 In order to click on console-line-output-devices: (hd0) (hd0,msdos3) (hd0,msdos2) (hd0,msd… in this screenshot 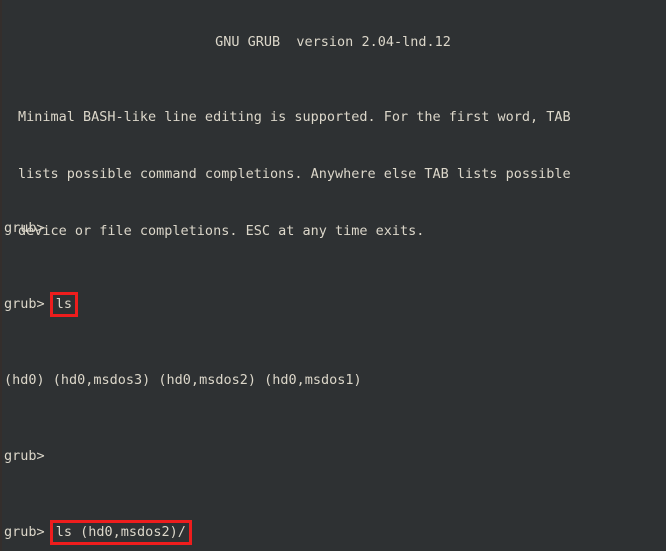, I will do `click(321, 380)`.